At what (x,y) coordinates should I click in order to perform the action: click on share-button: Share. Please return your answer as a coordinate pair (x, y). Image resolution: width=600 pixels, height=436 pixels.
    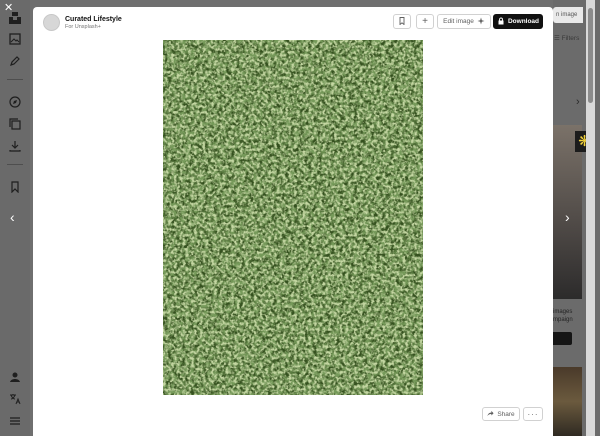
    Looking at the image, I should click on (501, 414).